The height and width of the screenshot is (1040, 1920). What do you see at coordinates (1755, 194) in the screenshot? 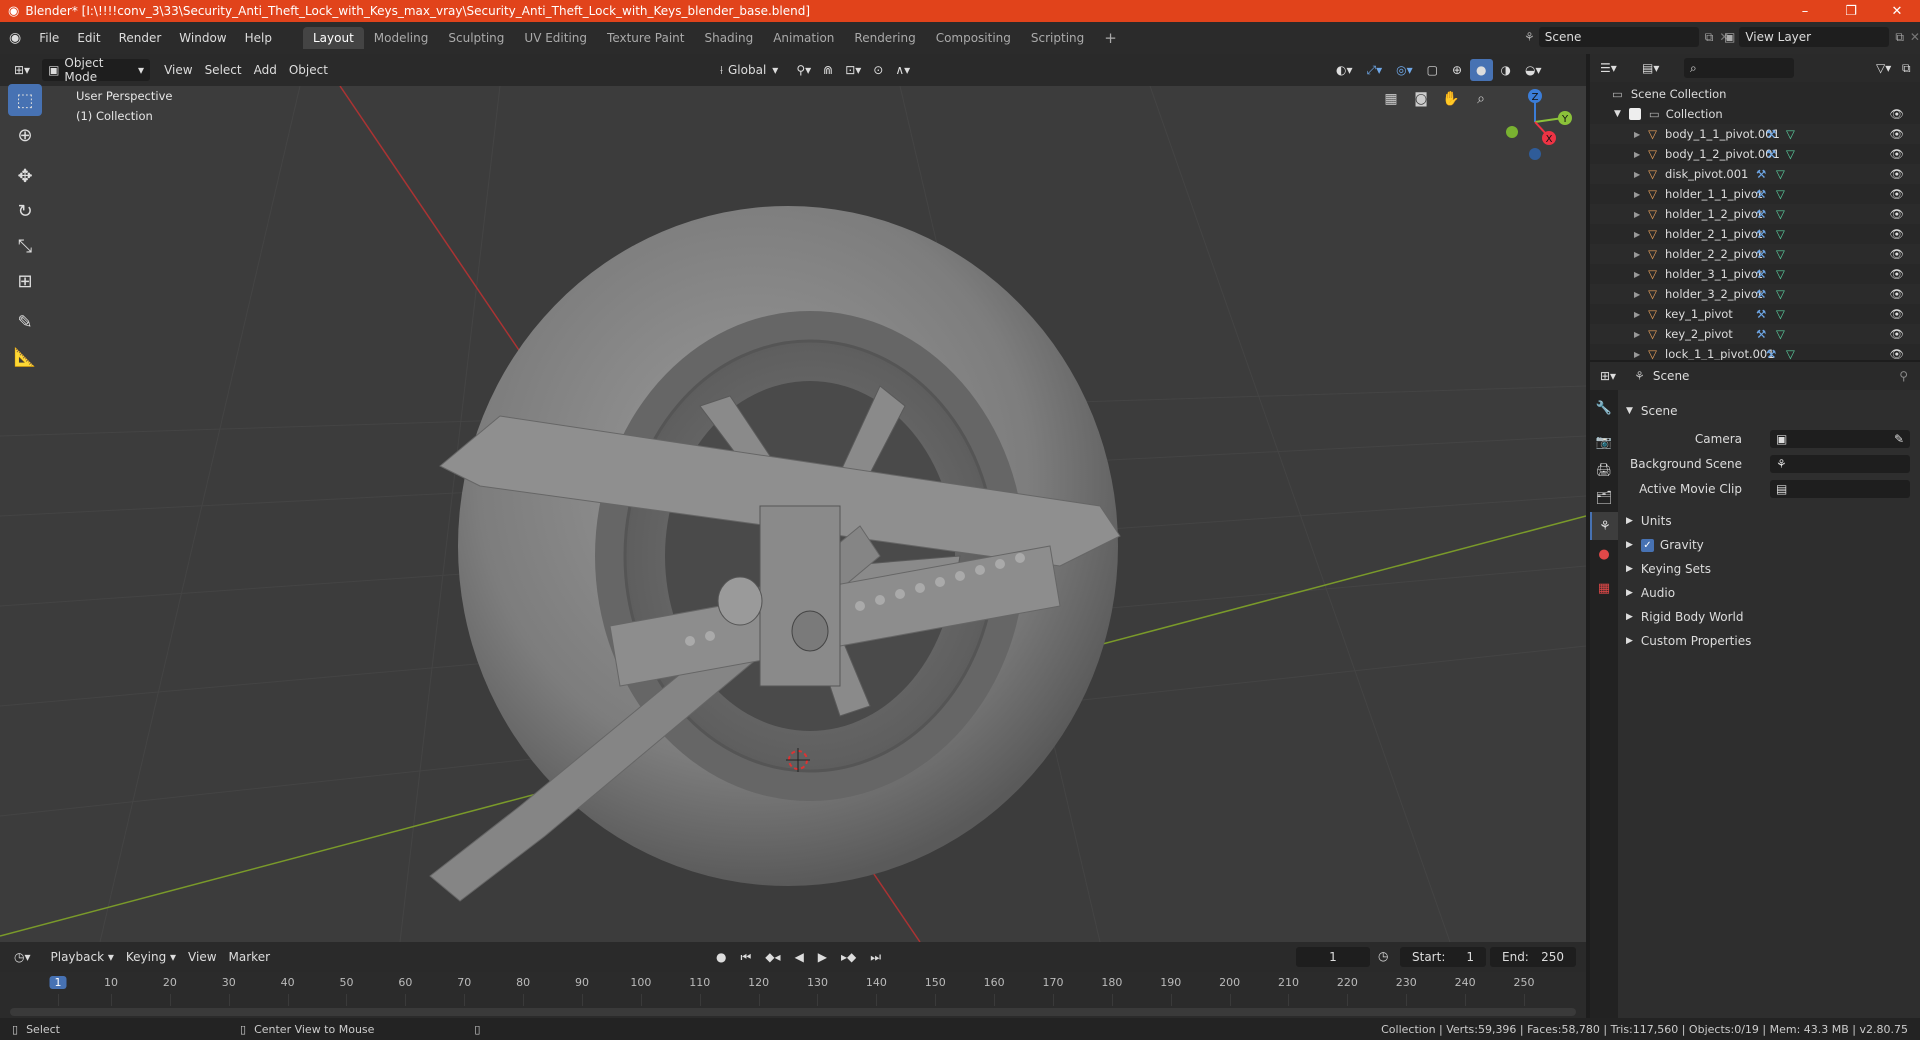
I see `outliner-object-row: ▶ ▽ holder_1_1_pivot ⚒ ▽ 👁` at bounding box center [1755, 194].